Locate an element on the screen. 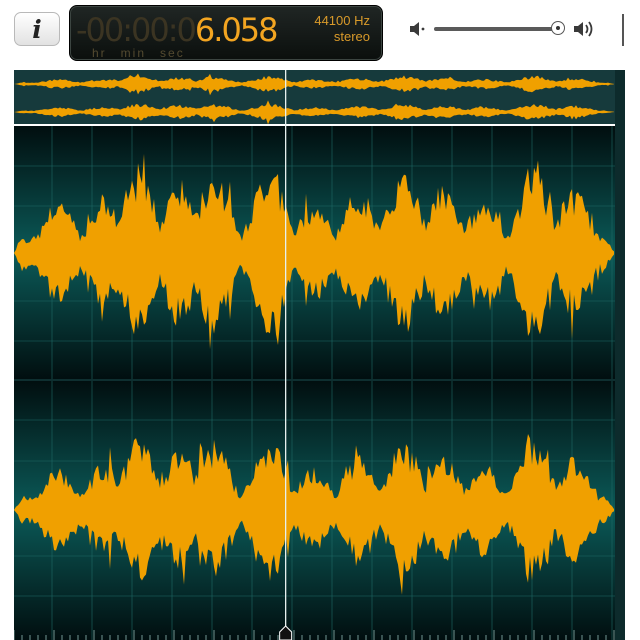 The height and width of the screenshot is (640, 640). format-info: 44100 Hz stereo is located at coordinates (342, 29).